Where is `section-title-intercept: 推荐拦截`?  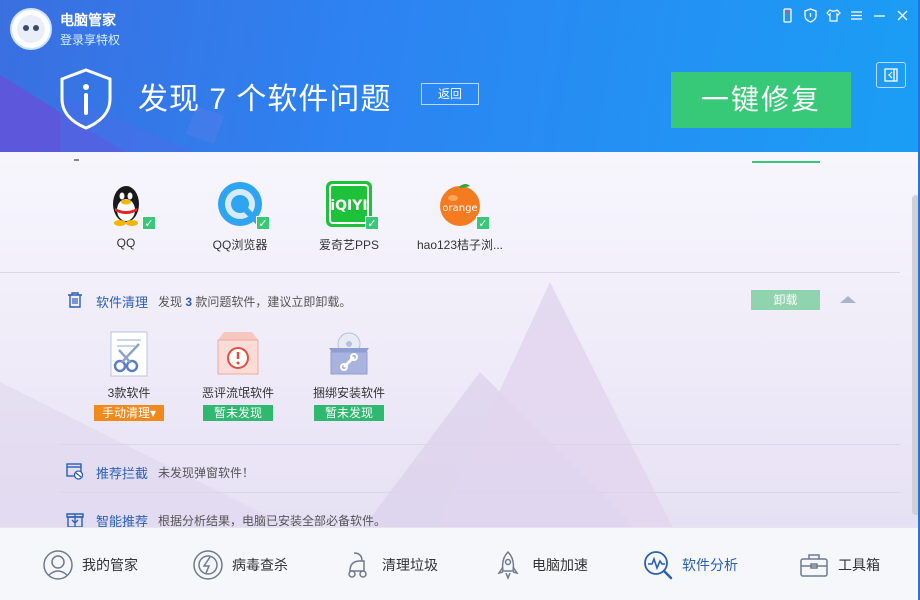 section-title-intercept: 推荐拦截 is located at coordinates (122, 473).